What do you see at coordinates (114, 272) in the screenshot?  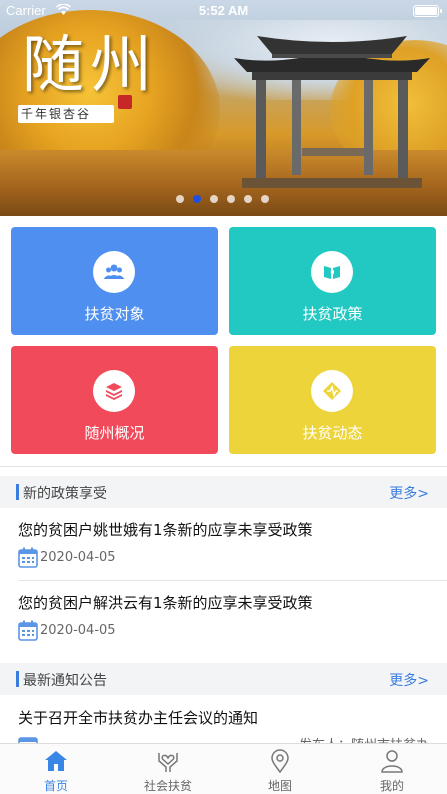 I see `people-icon` at bounding box center [114, 272].